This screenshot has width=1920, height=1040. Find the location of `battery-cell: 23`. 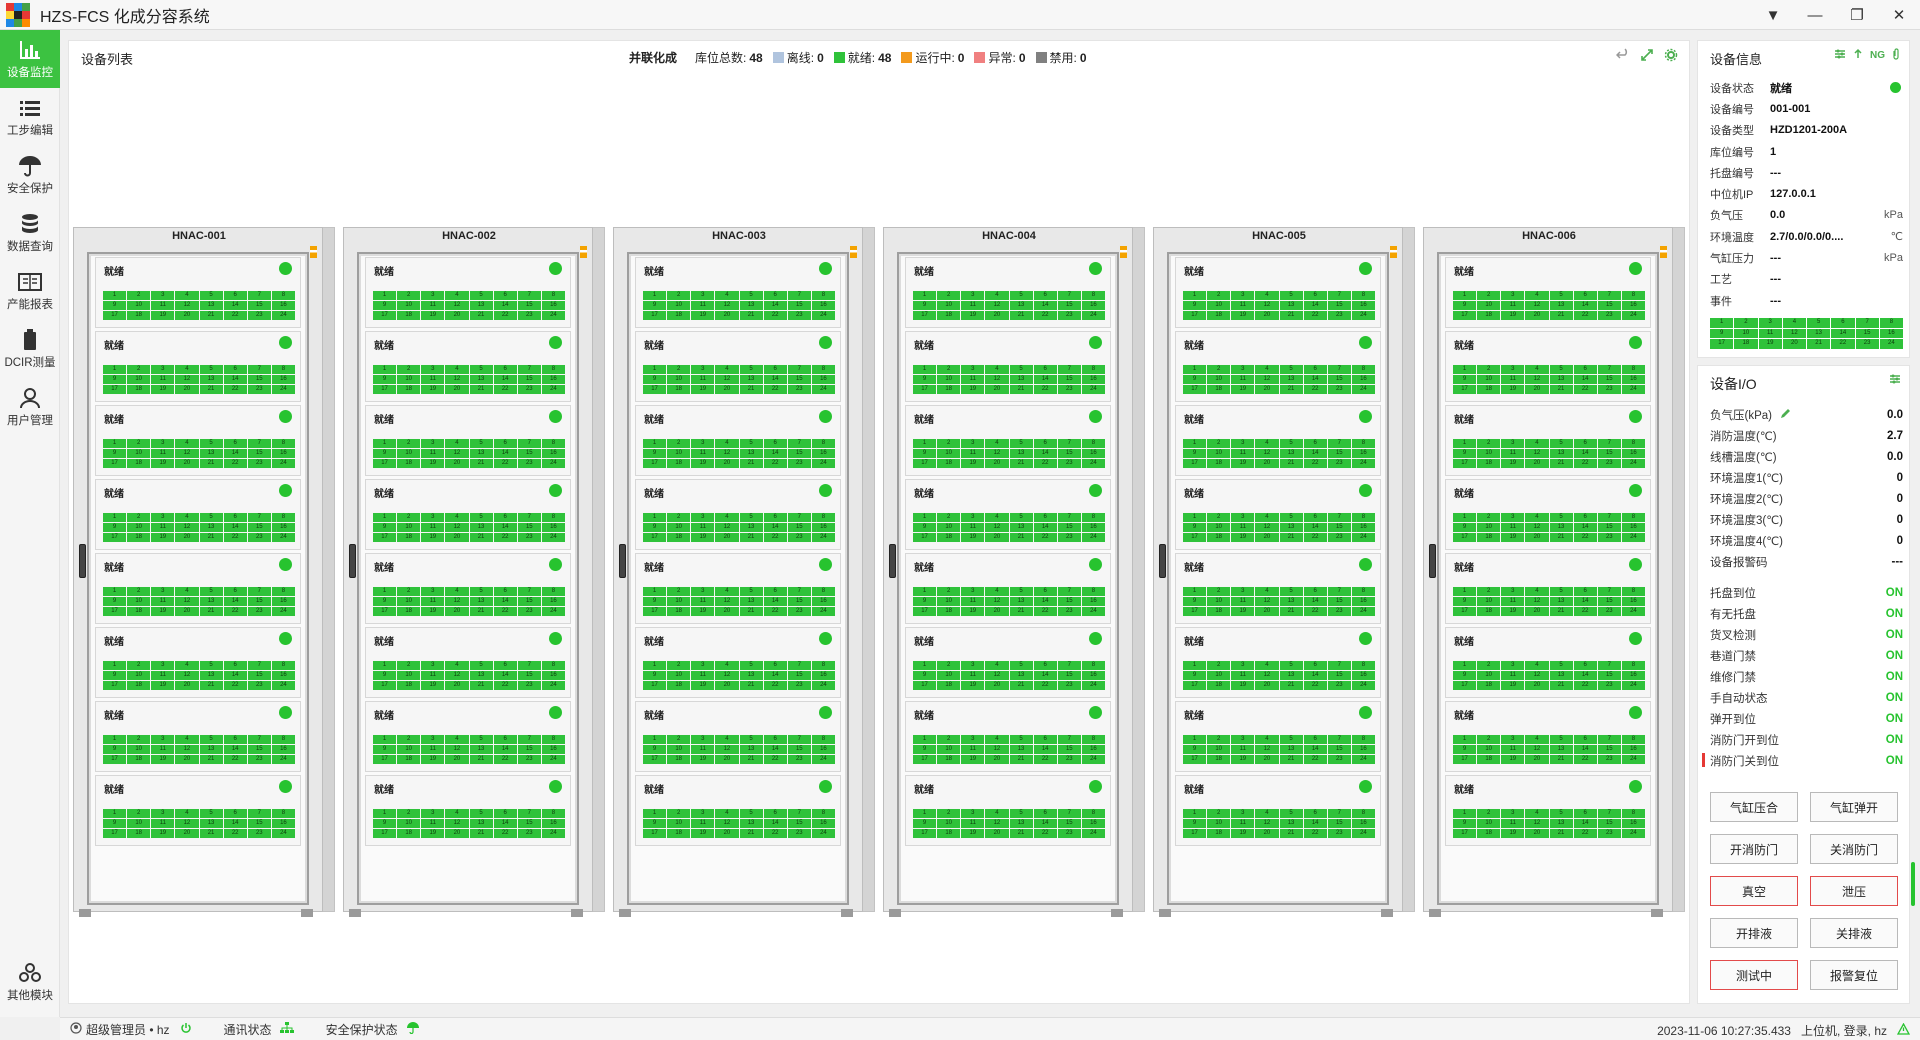

battery-cell: 23 is located at coordinates (1339, 315).